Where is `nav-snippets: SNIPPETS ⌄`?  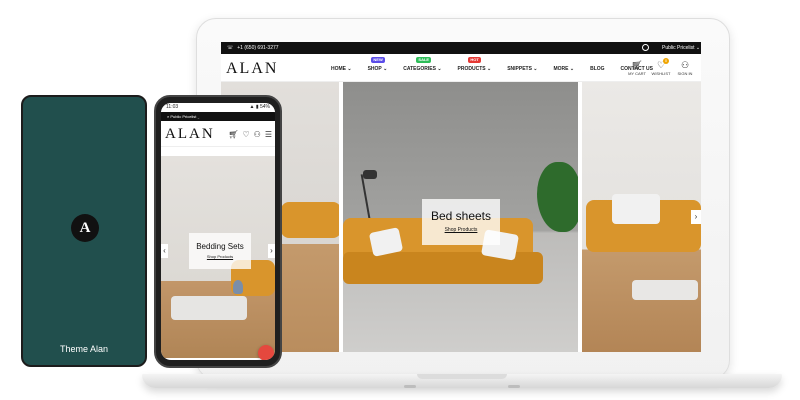
nav-snippets: SNIPPETS ⌄ is located at coordinates (522, 69).